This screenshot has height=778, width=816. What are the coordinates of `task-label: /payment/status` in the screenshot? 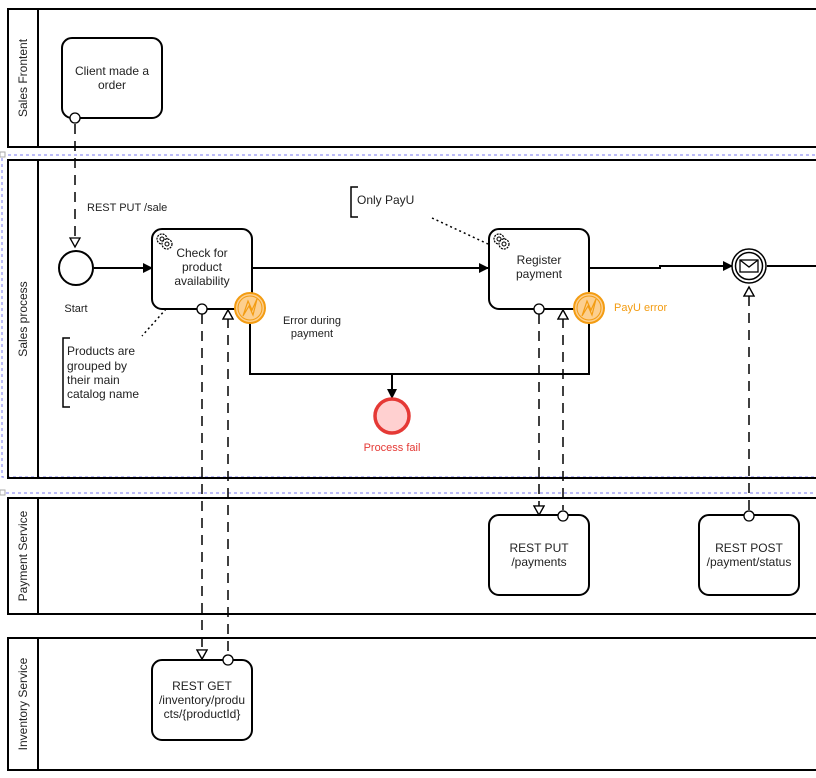 It's located at (749, 562).